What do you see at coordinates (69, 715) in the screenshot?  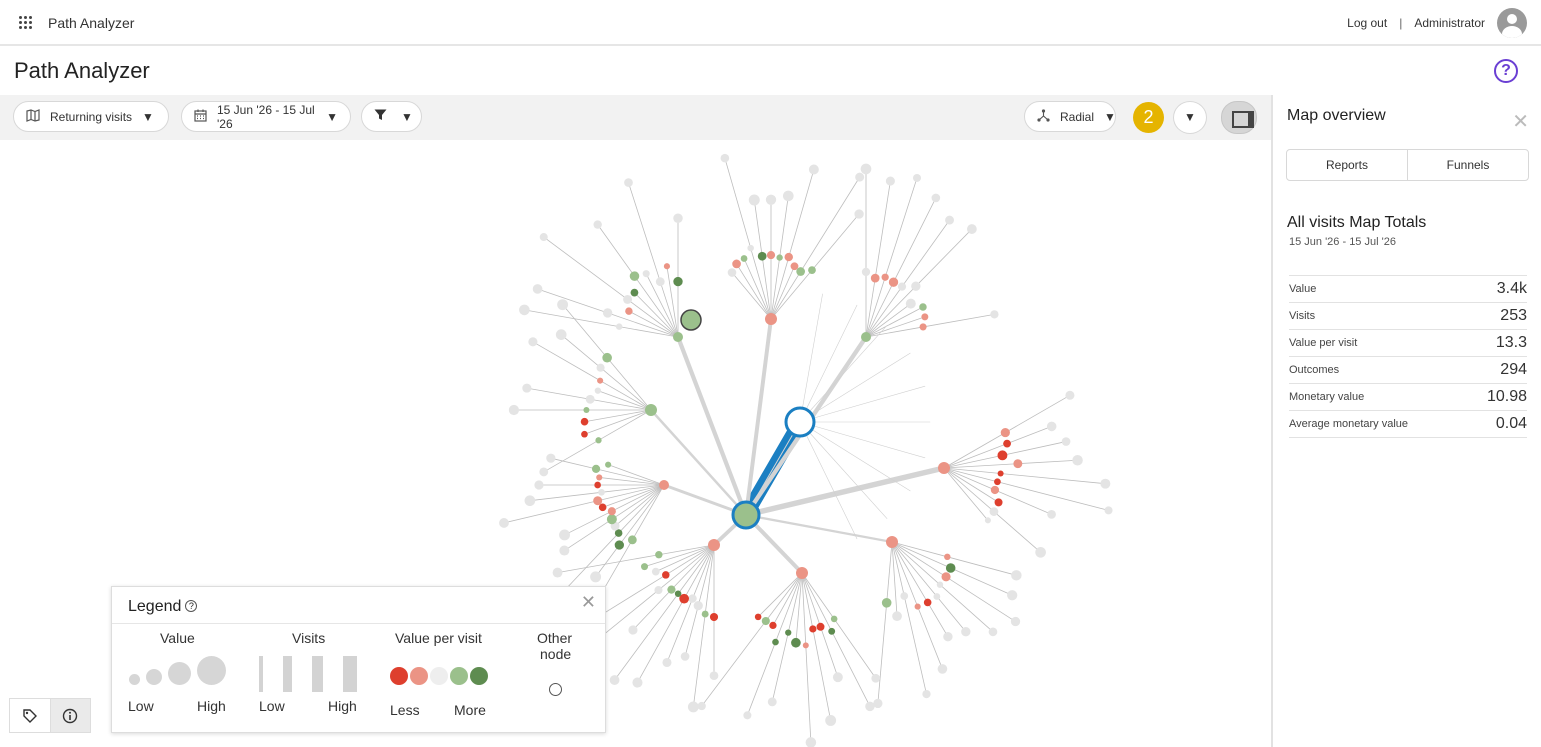 I see `info-icon` at bounding box center [69, 715].